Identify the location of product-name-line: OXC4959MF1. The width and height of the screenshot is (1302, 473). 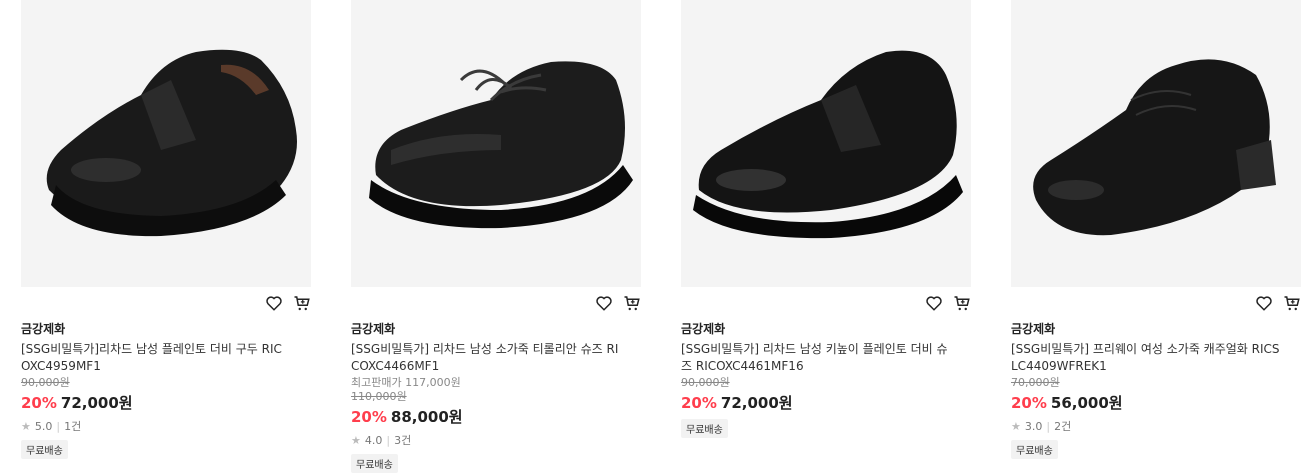
(61, 366).